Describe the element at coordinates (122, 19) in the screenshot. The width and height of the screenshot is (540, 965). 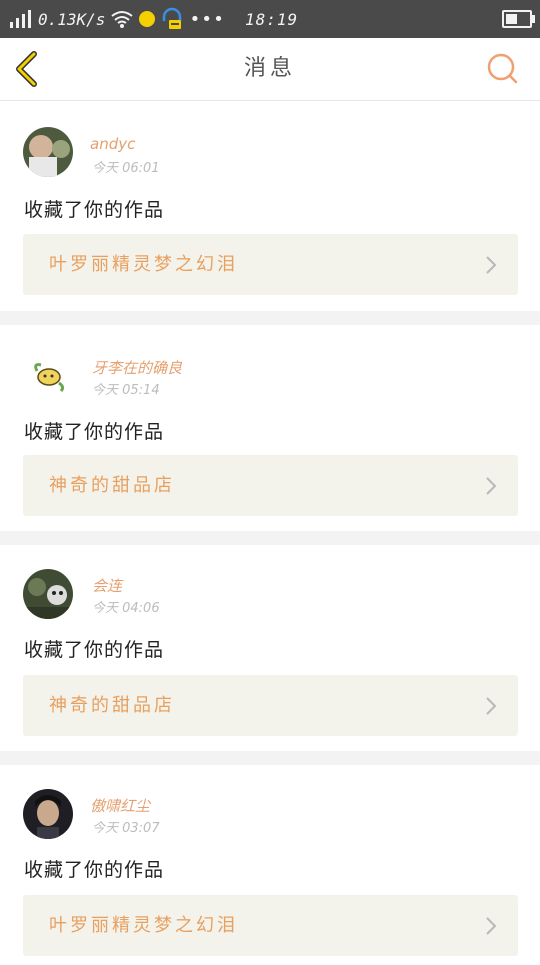
I see `wifi-icon` at that location.